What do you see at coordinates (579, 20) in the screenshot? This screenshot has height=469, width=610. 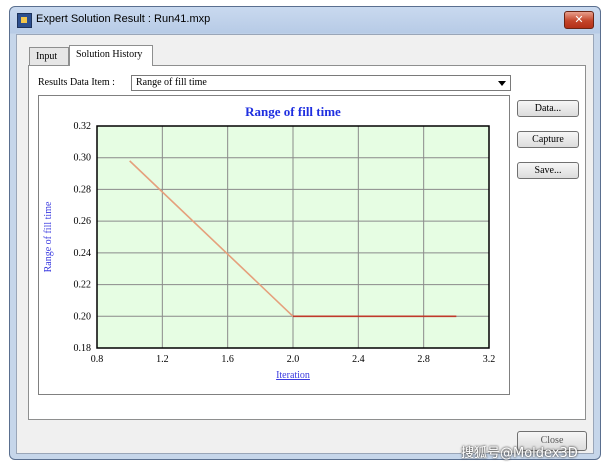 I see `close-icon: ✕` at bounding box center [579, 20].